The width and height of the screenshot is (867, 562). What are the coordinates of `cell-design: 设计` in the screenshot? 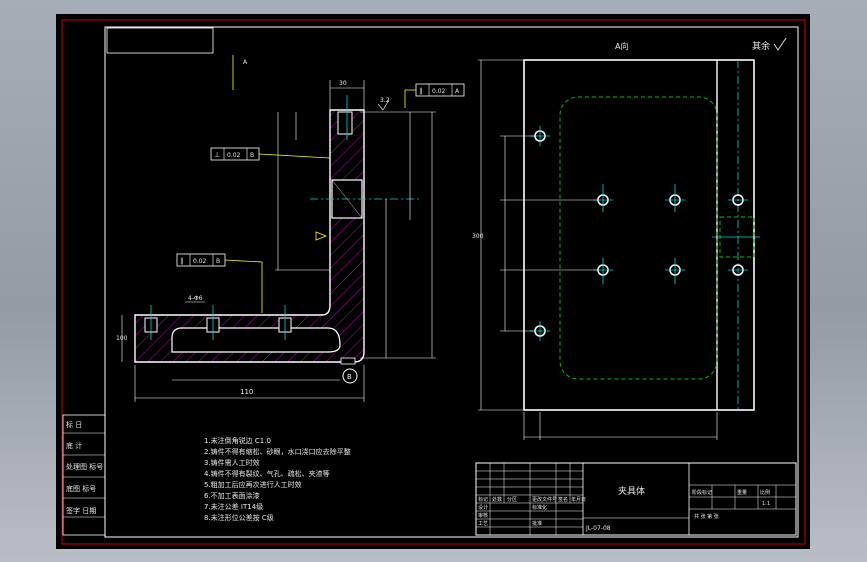 It's located at (483, 507).